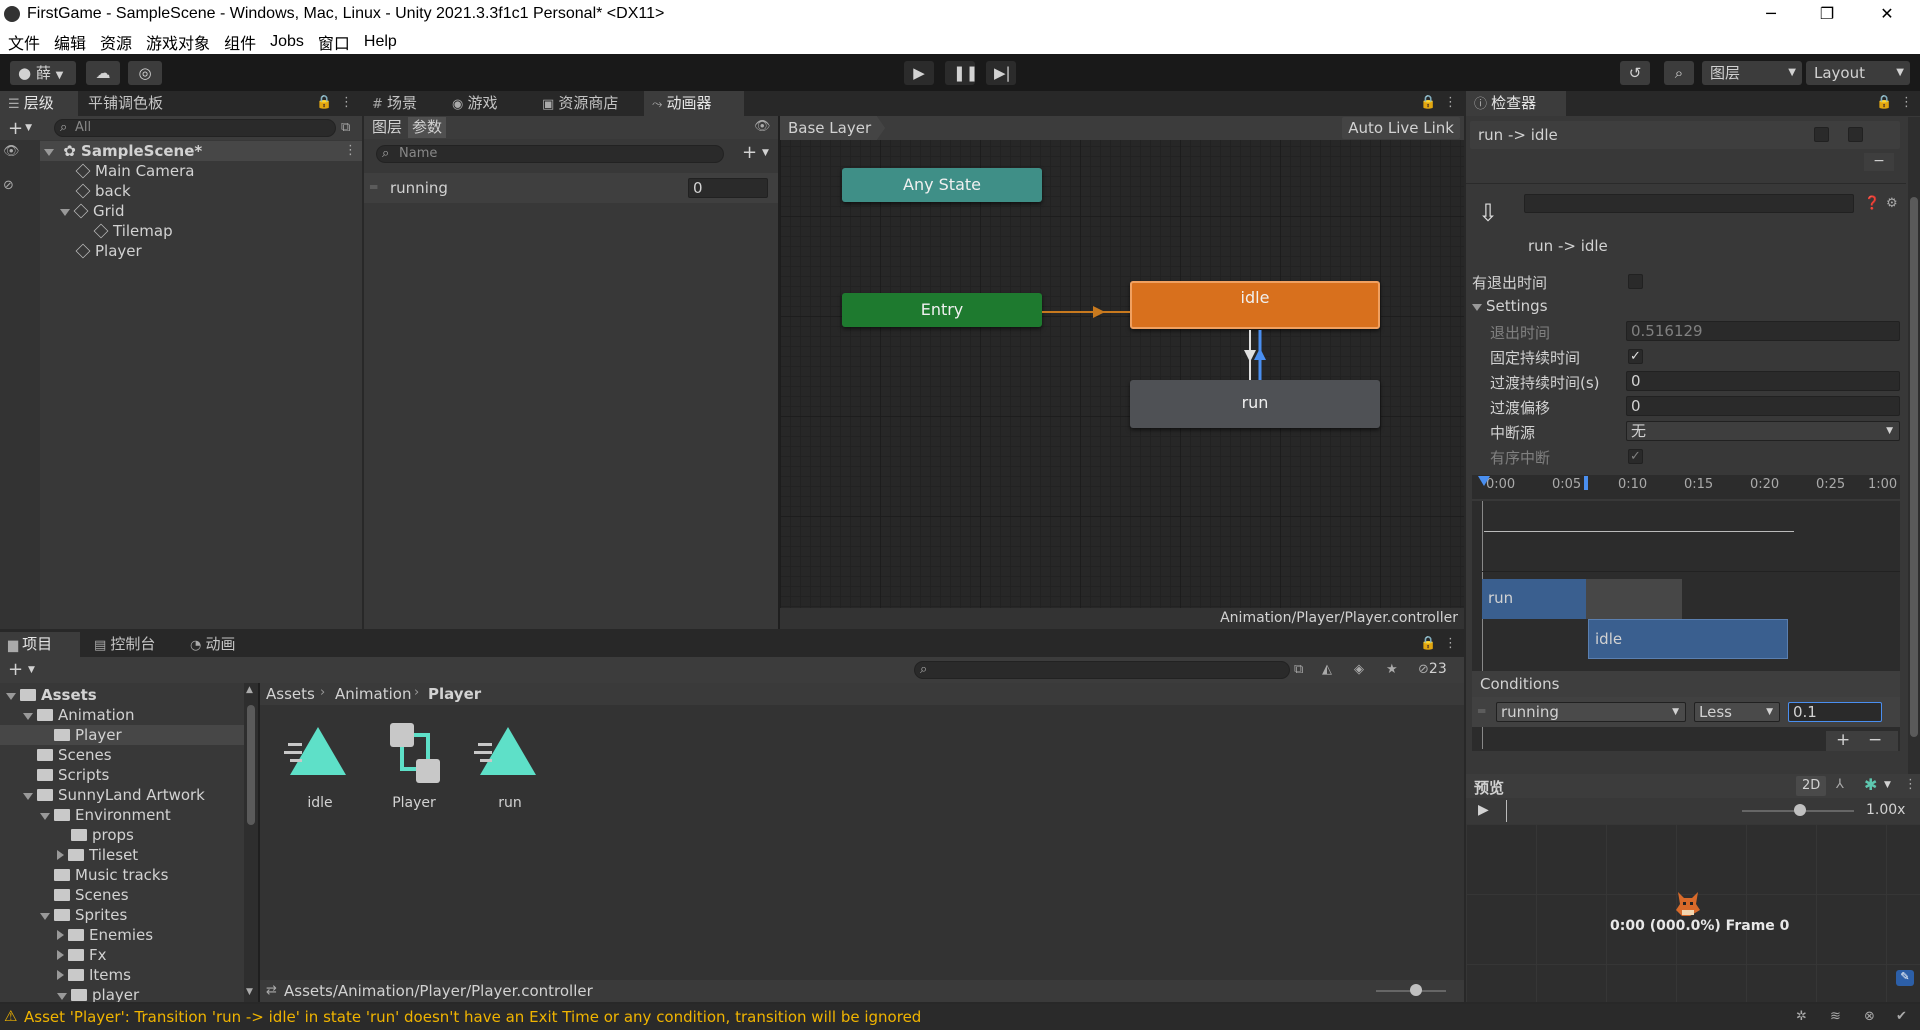 The image size is (1920, 1030). Describe the element at coordinates (1392, 669) in the screenshot. I see `star-icon: ★` at that location.